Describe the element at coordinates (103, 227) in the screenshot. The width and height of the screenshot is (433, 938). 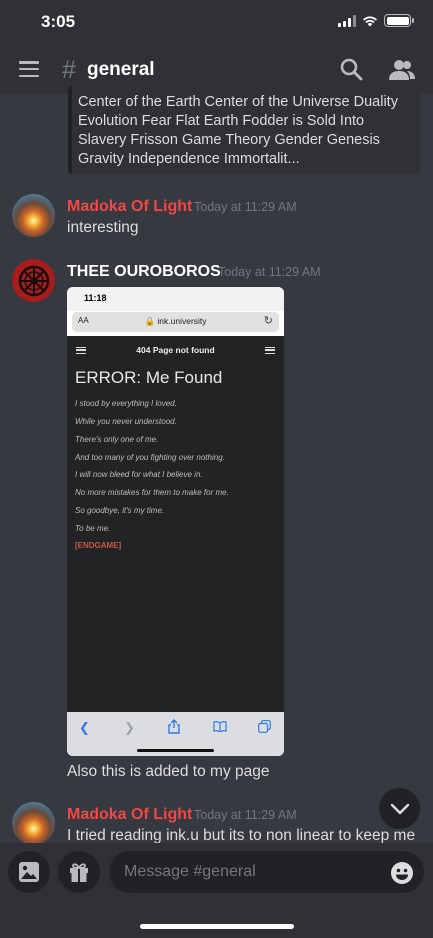
I see `message-text: interesting` at that location.